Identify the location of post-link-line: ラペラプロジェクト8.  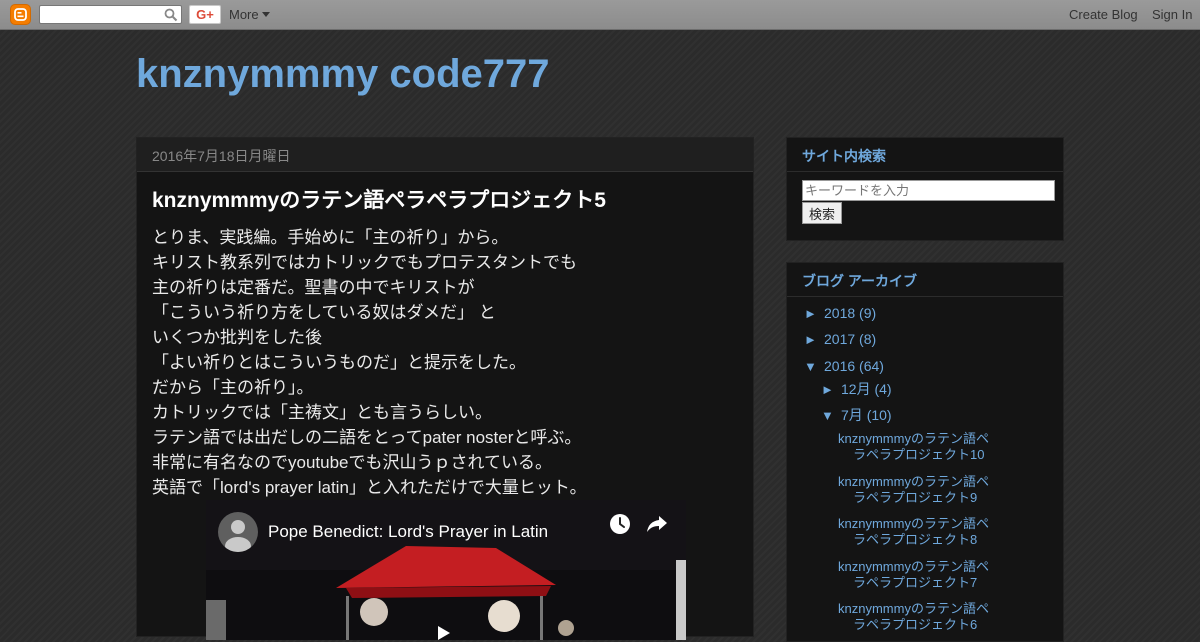
(925, 540).